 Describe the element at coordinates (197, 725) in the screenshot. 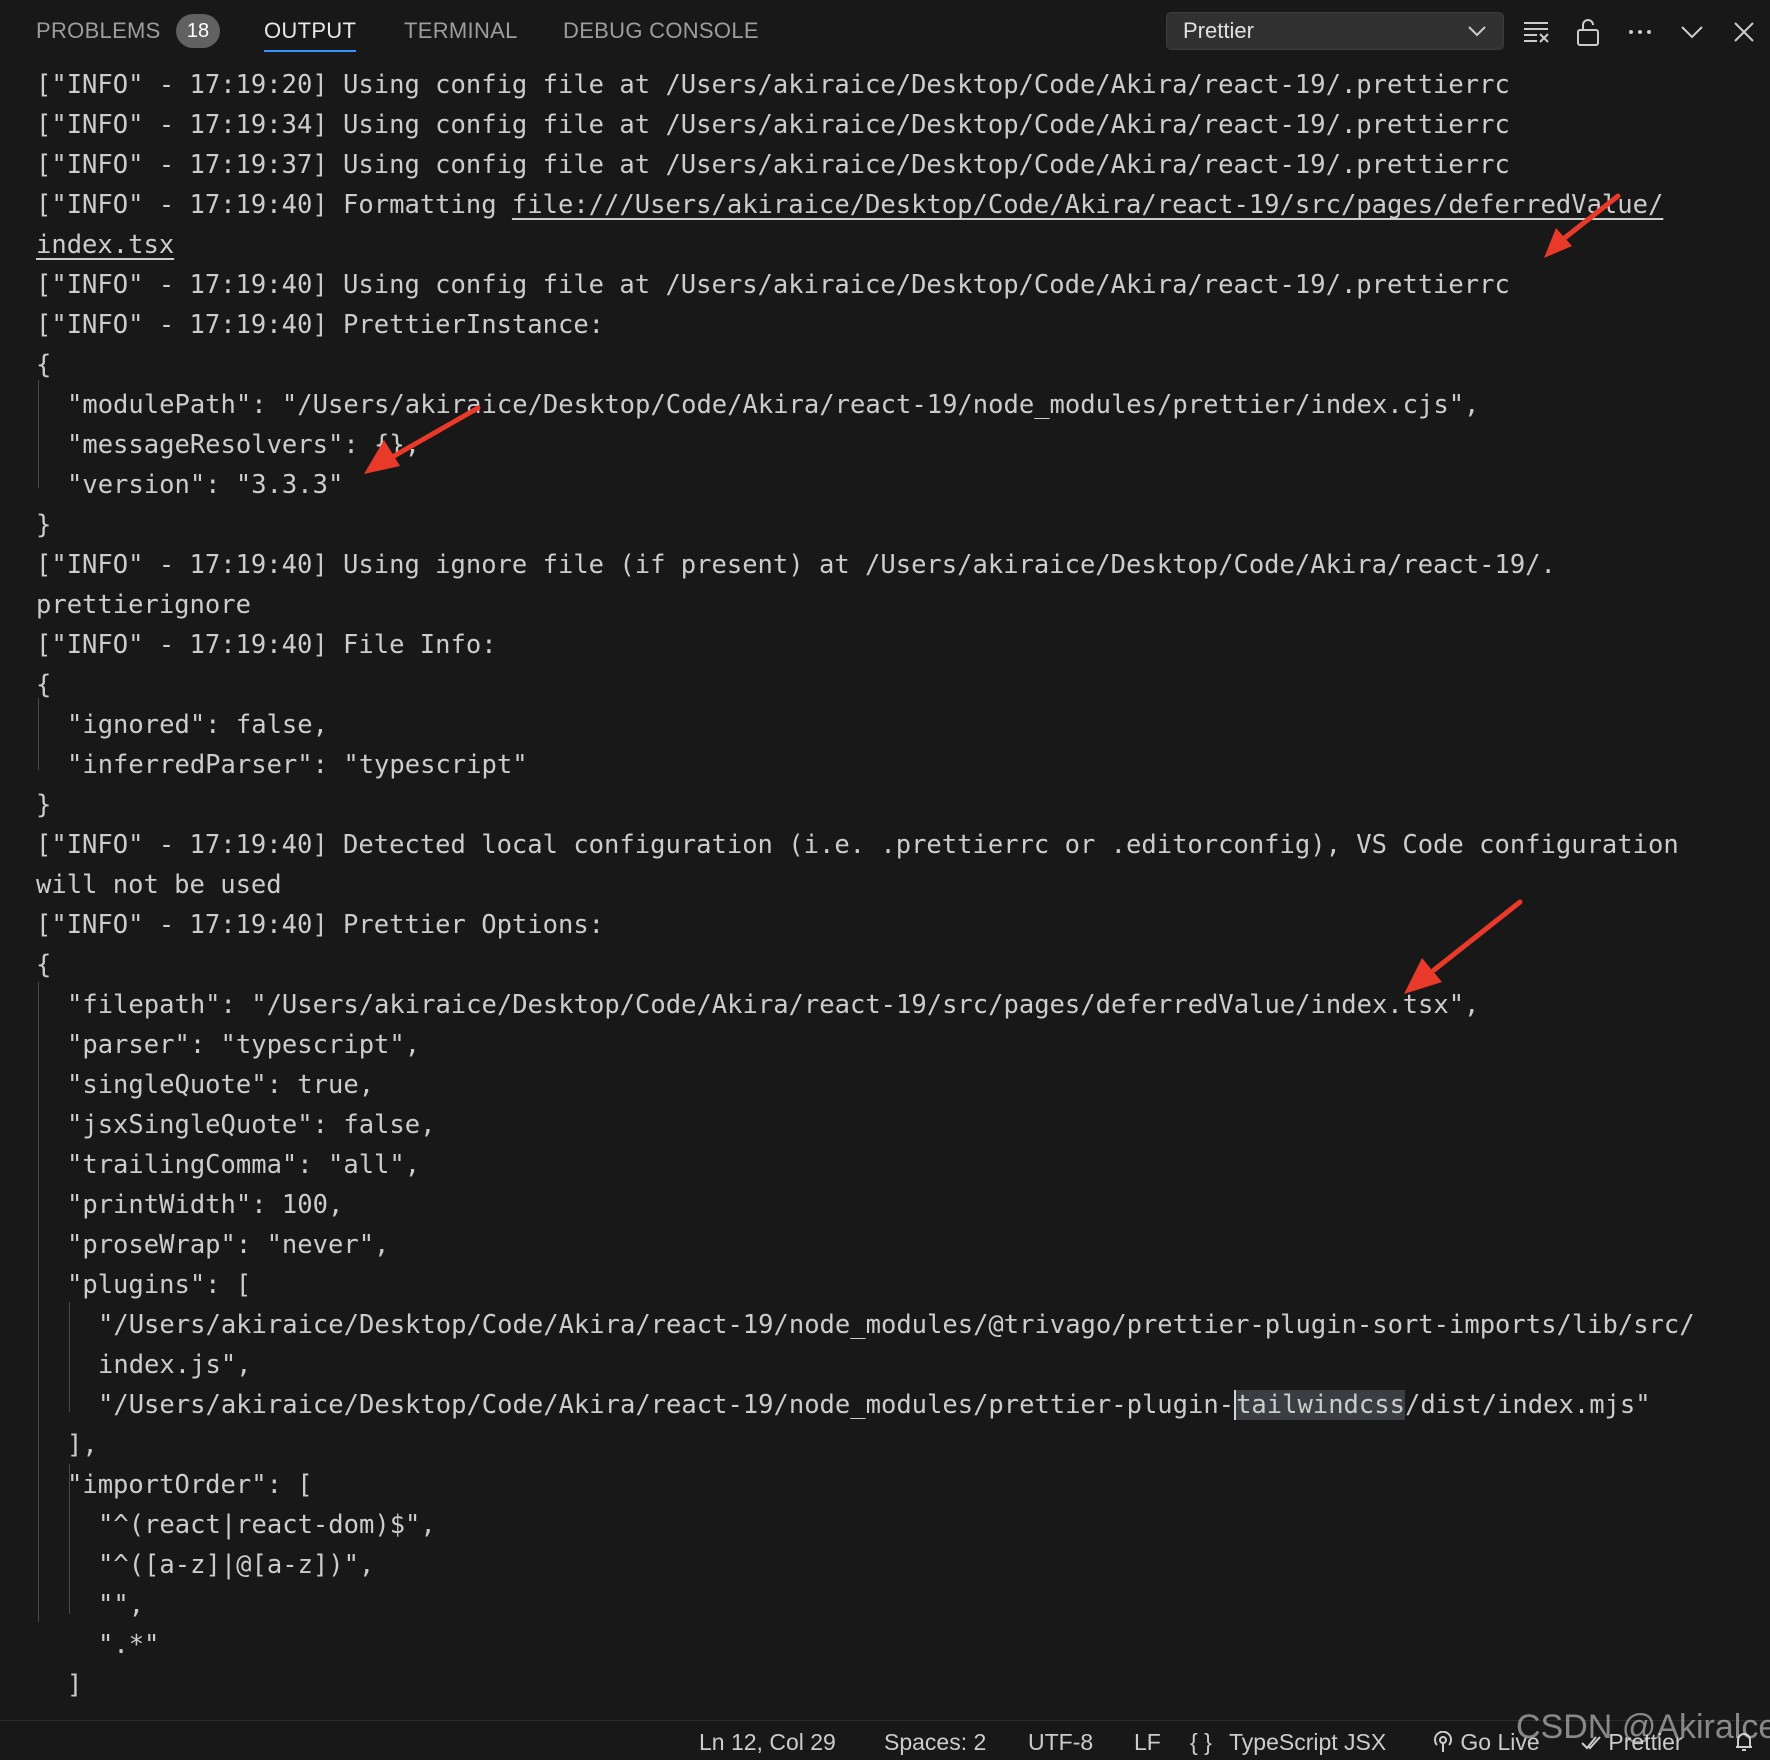

I see `log-line: "ignored": false,` at that location.